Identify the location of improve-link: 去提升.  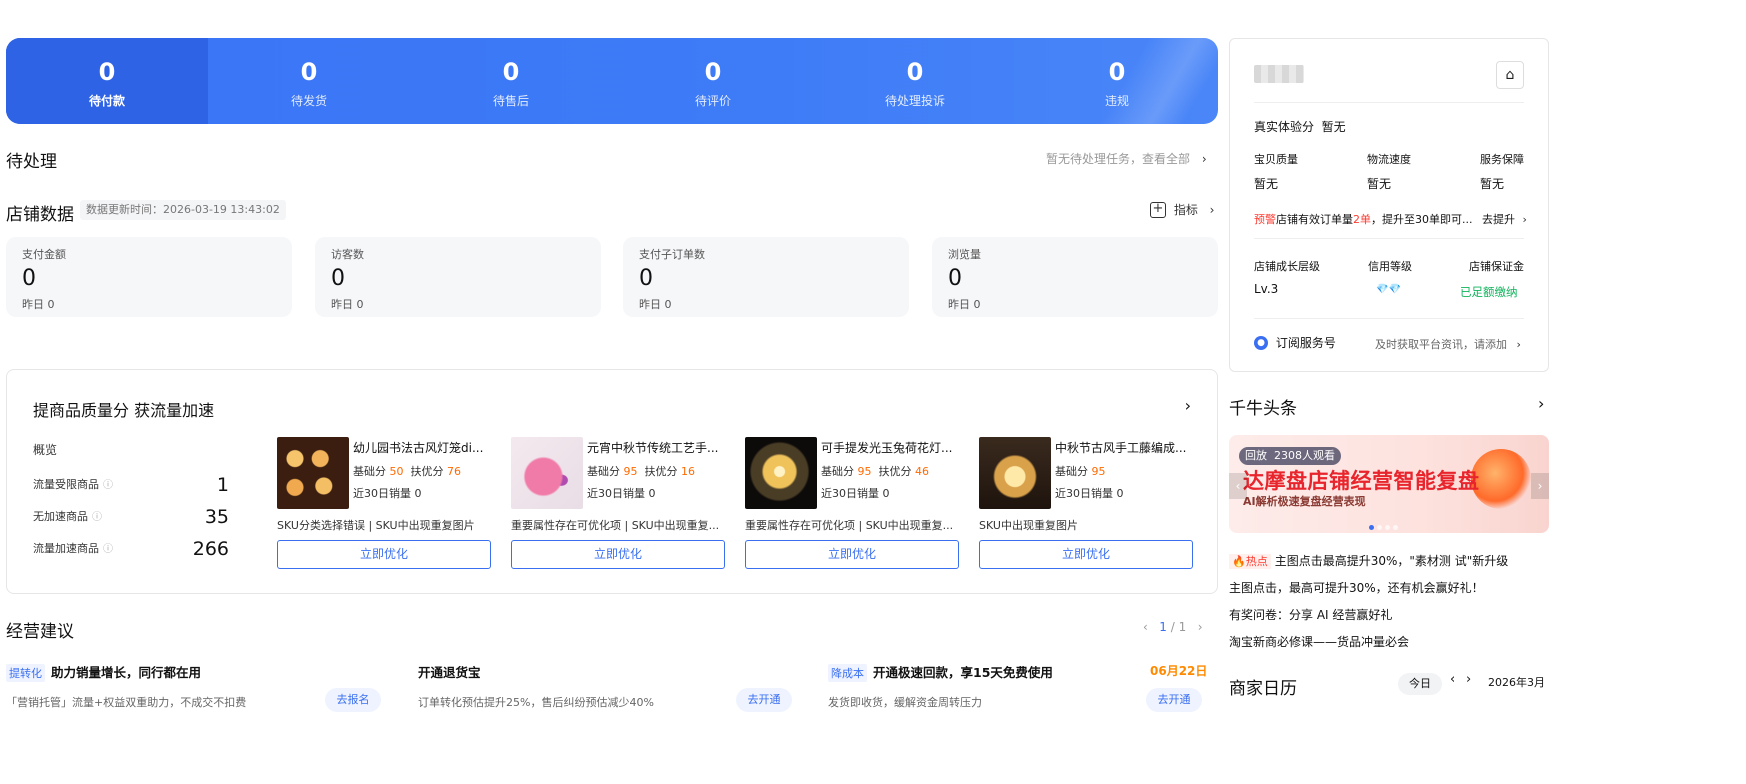
(1498, 219).